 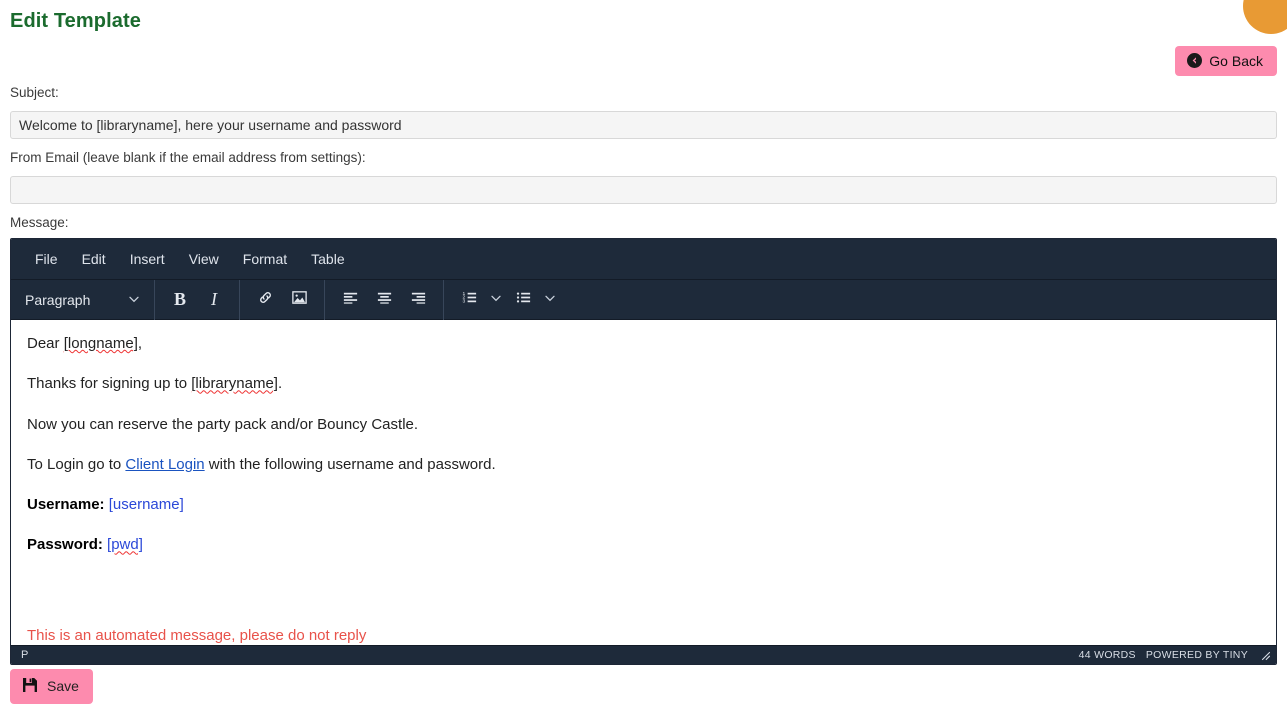 What do you see at coordinates (146, 504) in the screenshot?
I see `token-username: [username]` at bounding box center [146, 504].